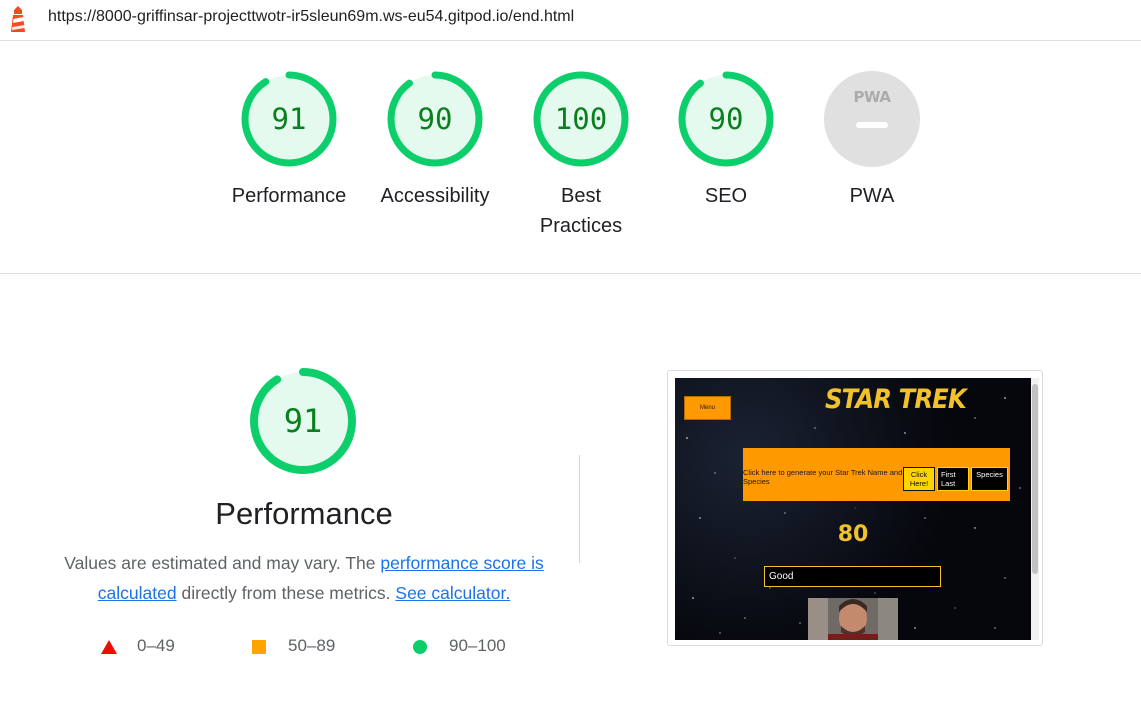 The image size is (1141, 706). What do you see at coordinates (872, 97) in the screenshot?
I see `pwa-badge-text: PWA` at bounding box center [872, 97].